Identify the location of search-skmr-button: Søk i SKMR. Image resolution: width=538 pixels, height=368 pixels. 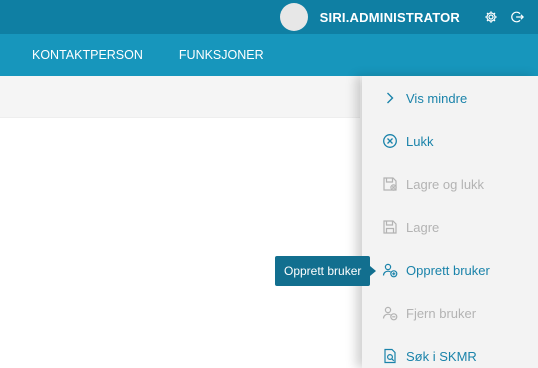
(429, 356).